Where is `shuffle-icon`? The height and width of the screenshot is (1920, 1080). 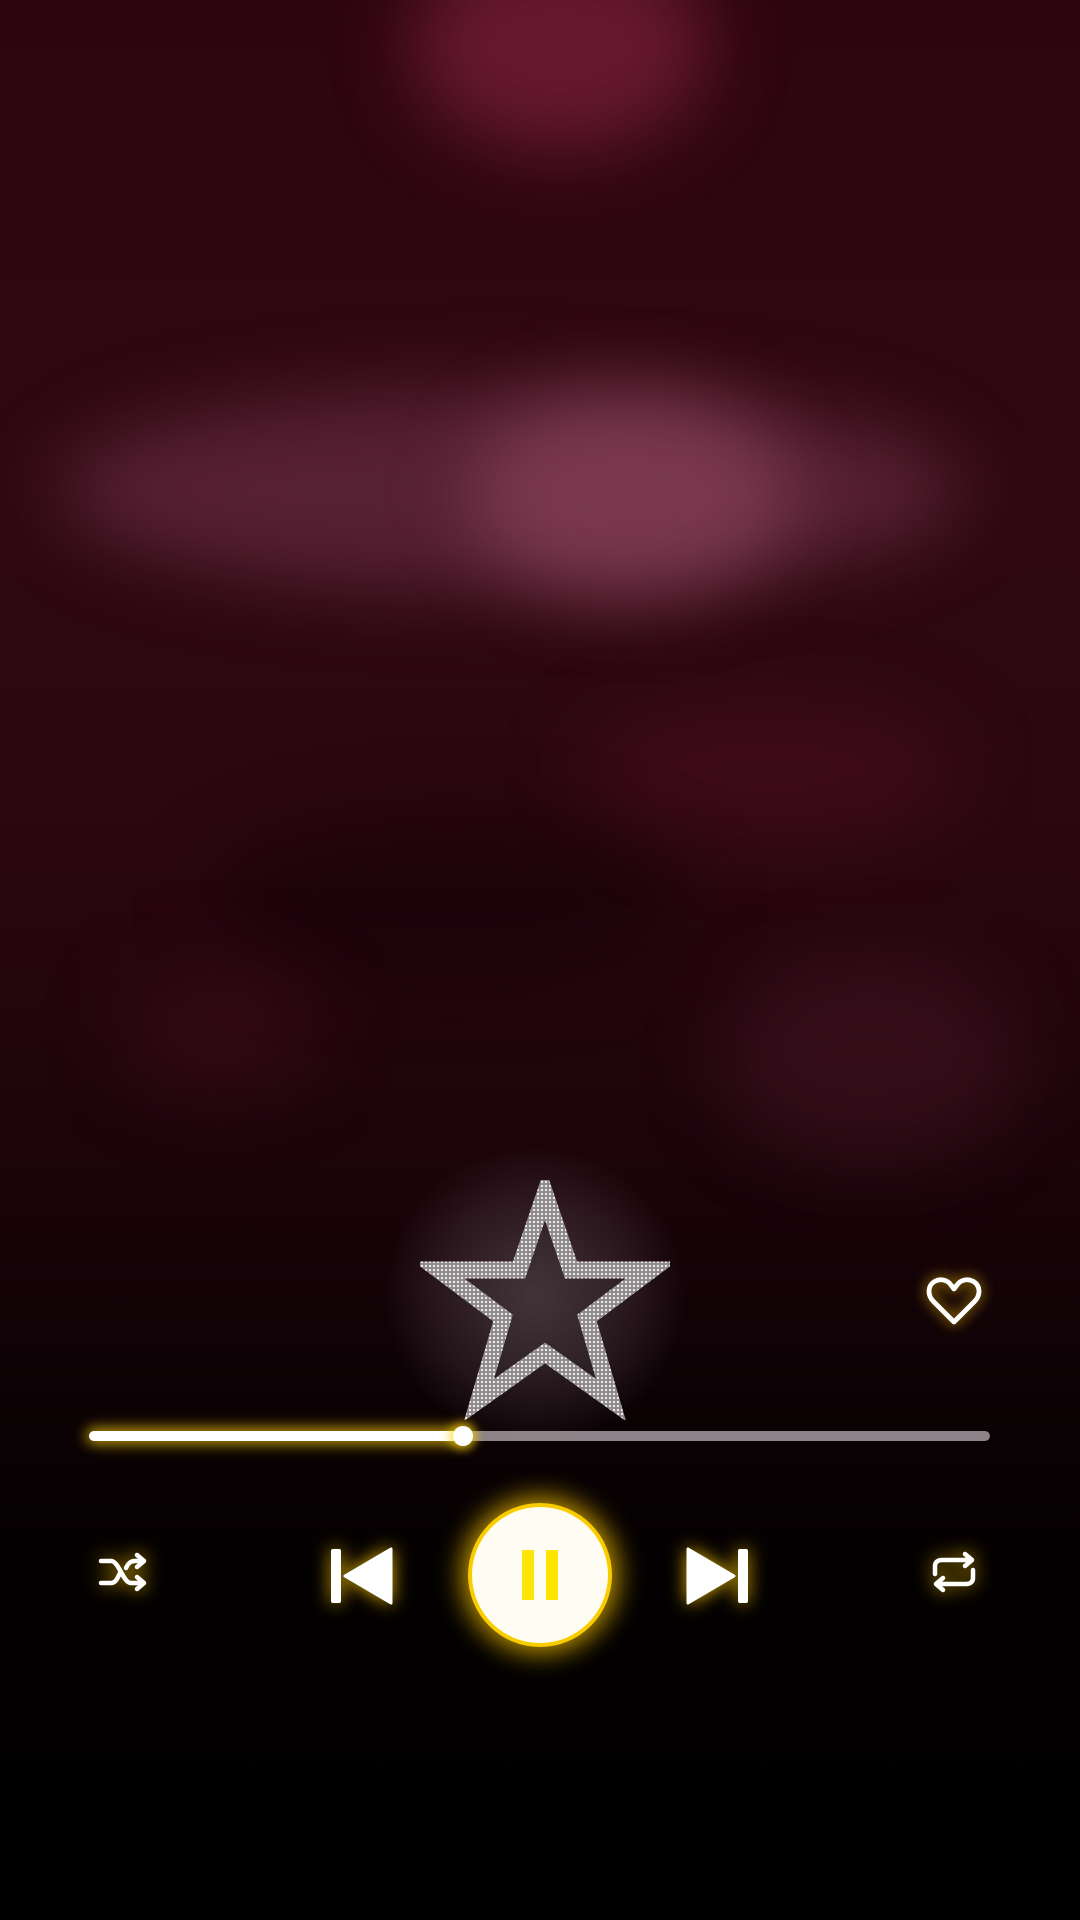 shuffle-icon is located at coordinates (122, 1572).